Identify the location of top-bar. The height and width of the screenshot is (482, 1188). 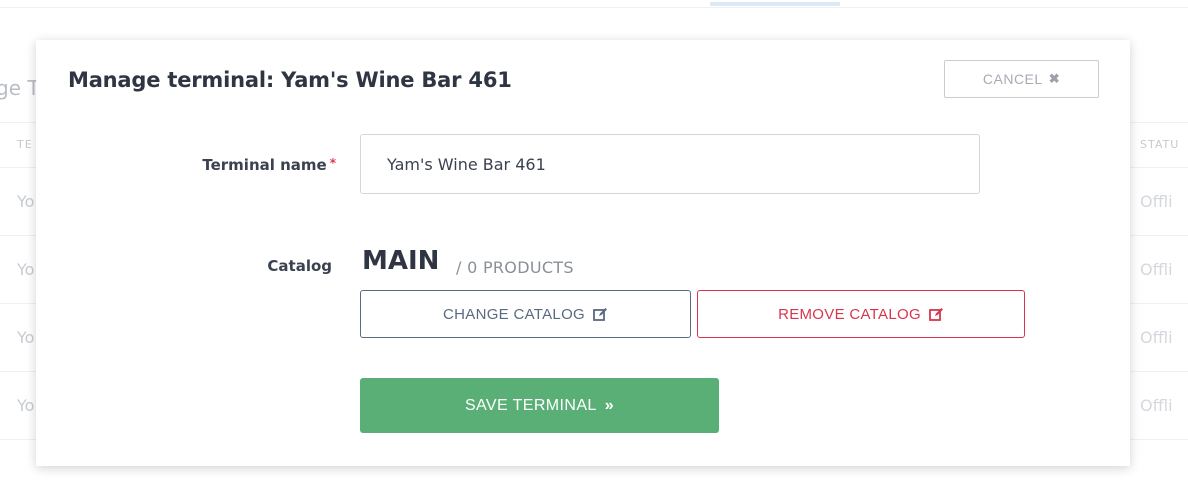
(594, 4).